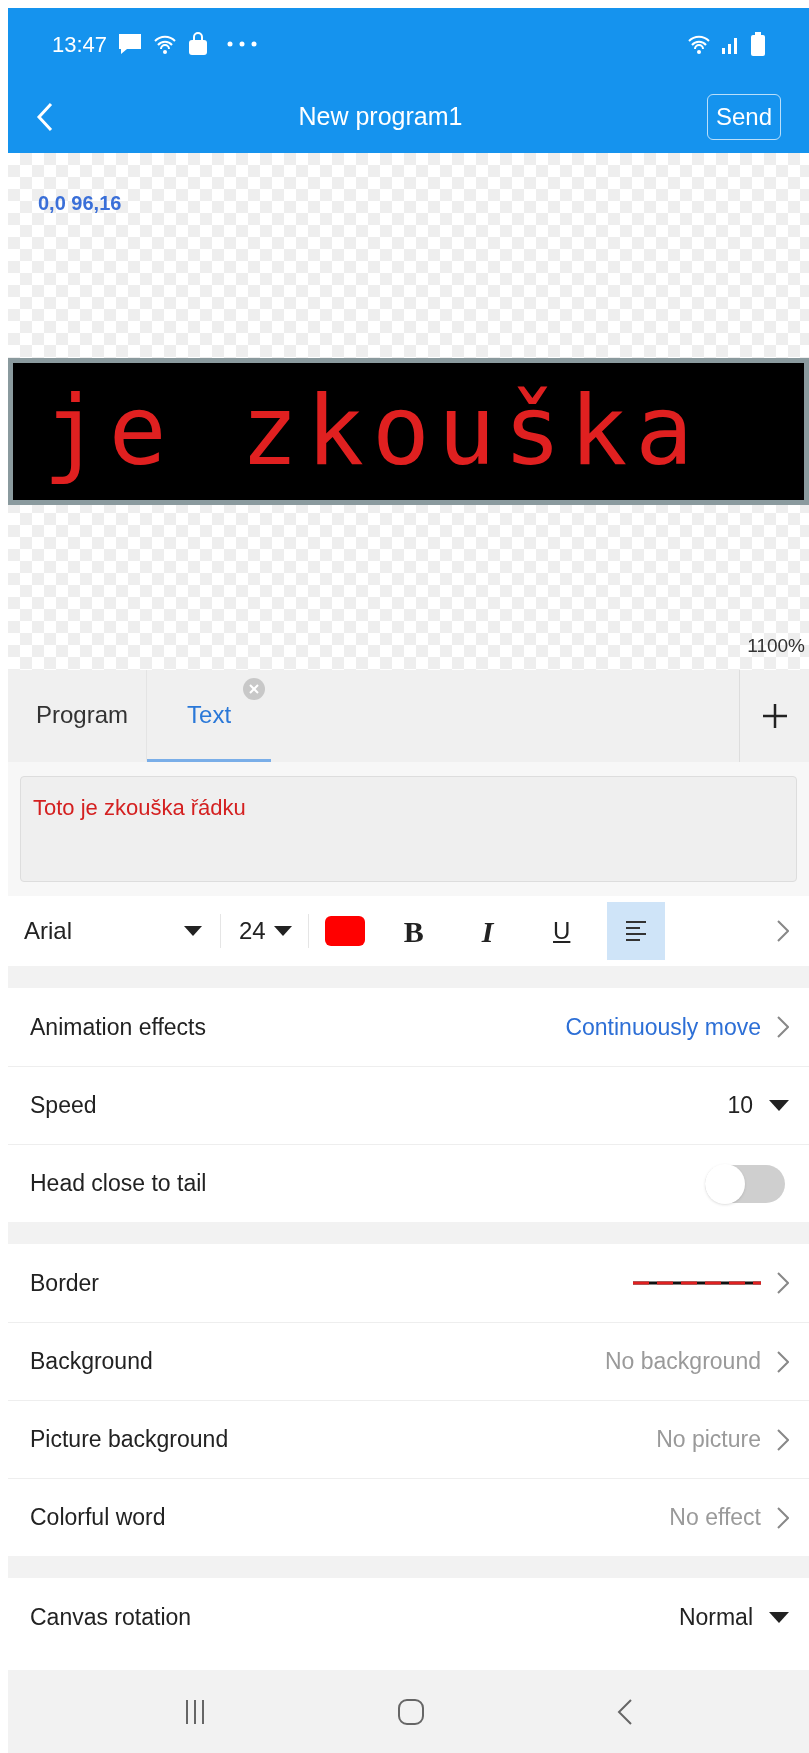 The width and height of the screenshot is (809, 1753). Describe the element at coordinates (408, 829) in the screenshot. I see `text-input-field: Toto je zkouška řádku` at that location.